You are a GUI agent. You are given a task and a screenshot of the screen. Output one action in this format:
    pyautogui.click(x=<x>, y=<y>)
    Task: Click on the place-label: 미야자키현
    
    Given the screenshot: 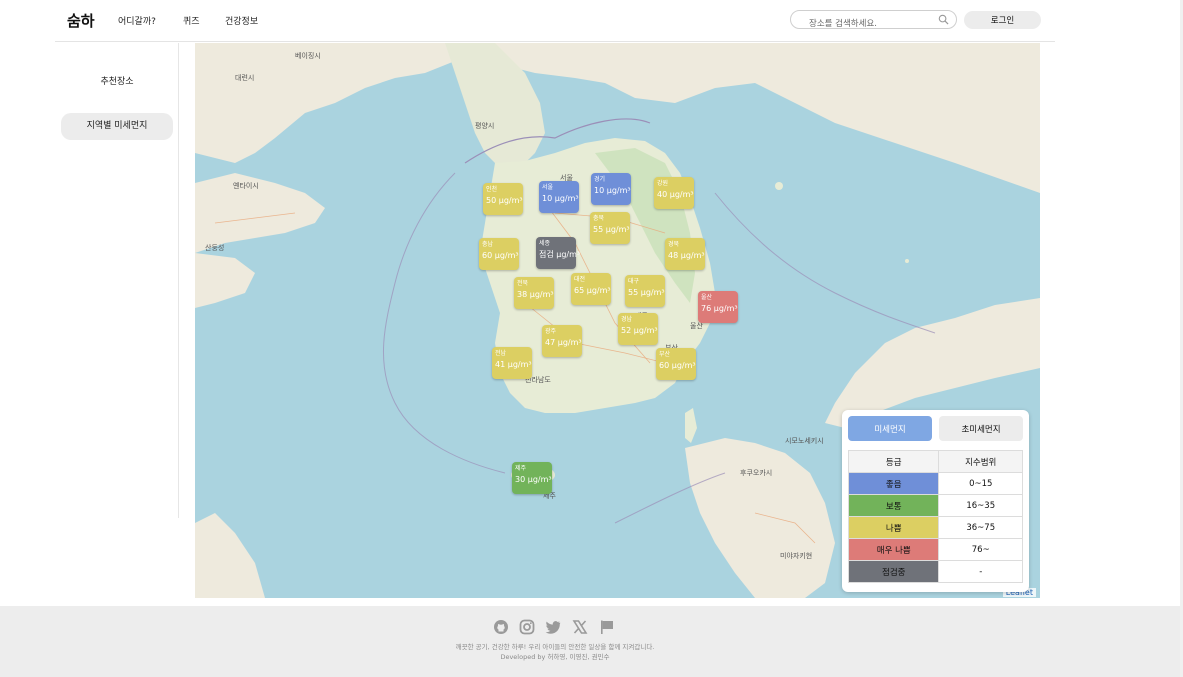 What is the action you would take?
    pyautogui.click(x=796, y=556)
    